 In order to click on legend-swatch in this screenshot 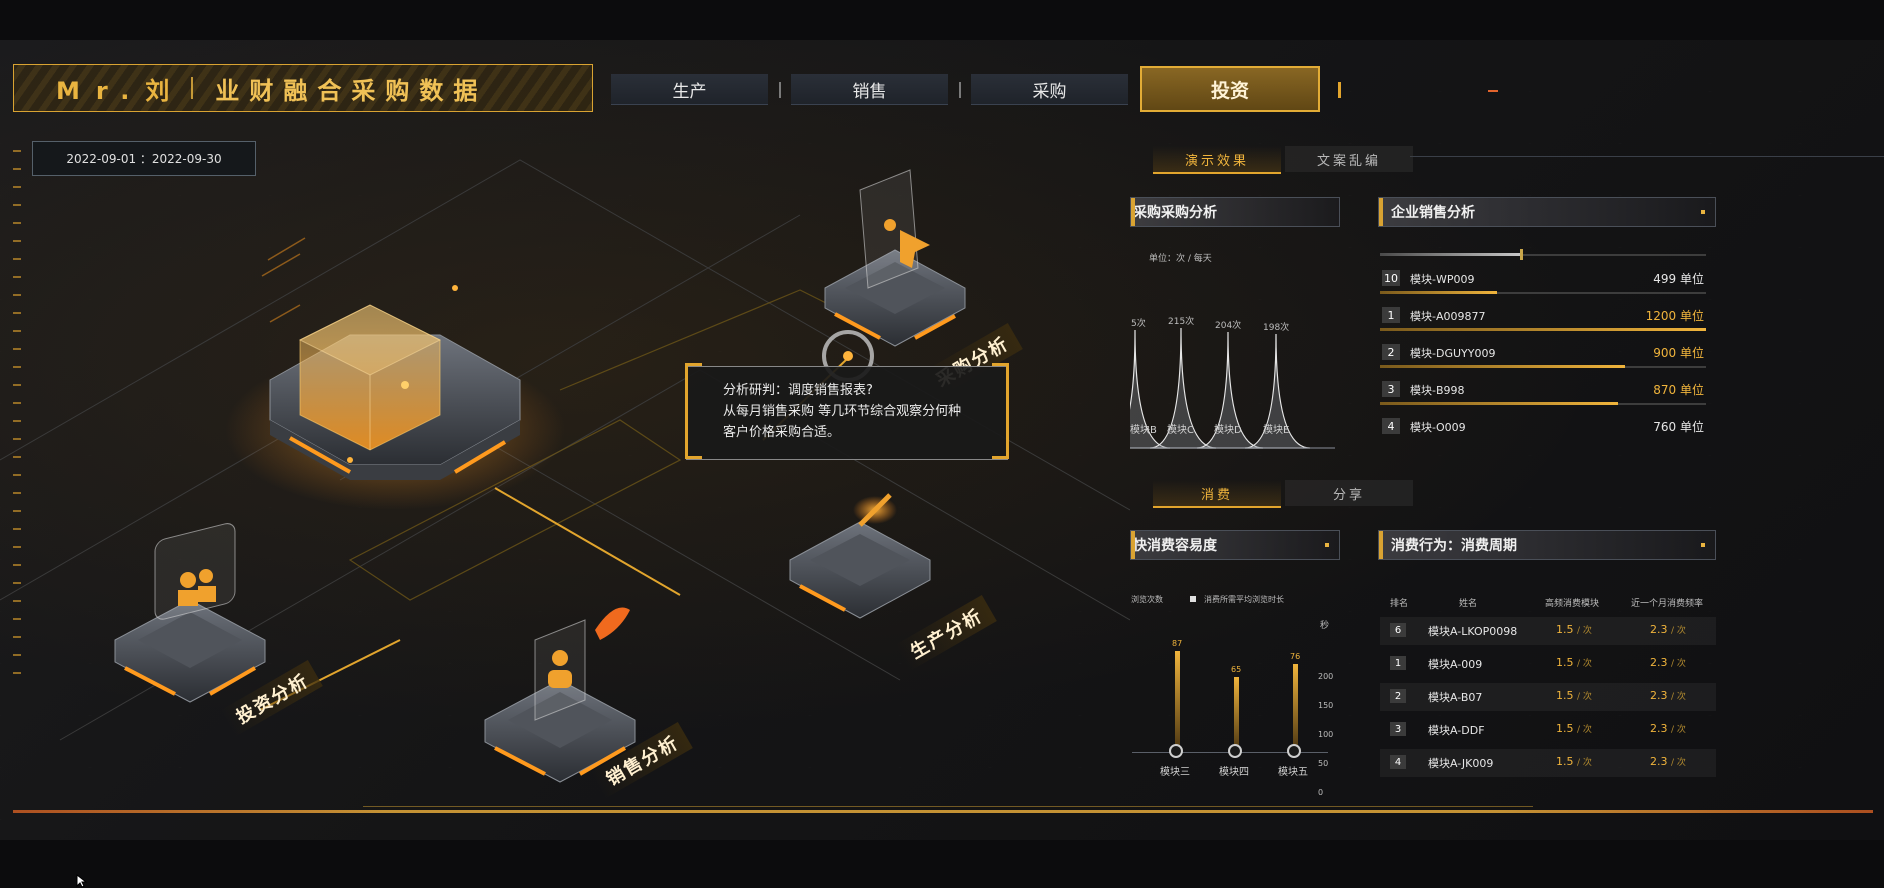, I will do `click(1193, 599)`.